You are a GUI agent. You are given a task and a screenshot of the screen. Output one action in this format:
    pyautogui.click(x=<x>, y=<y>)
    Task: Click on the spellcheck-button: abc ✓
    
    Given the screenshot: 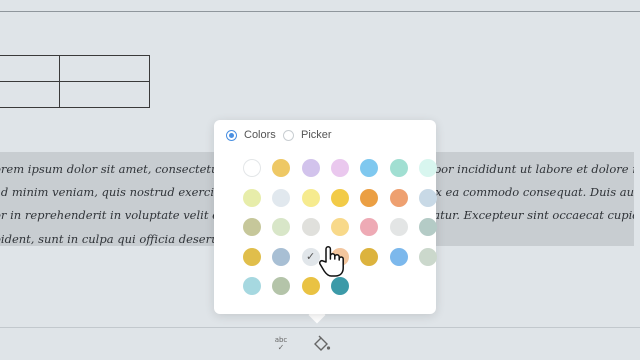 What is the action you would take?
    pyautogui.click(x=281, y=345)
    